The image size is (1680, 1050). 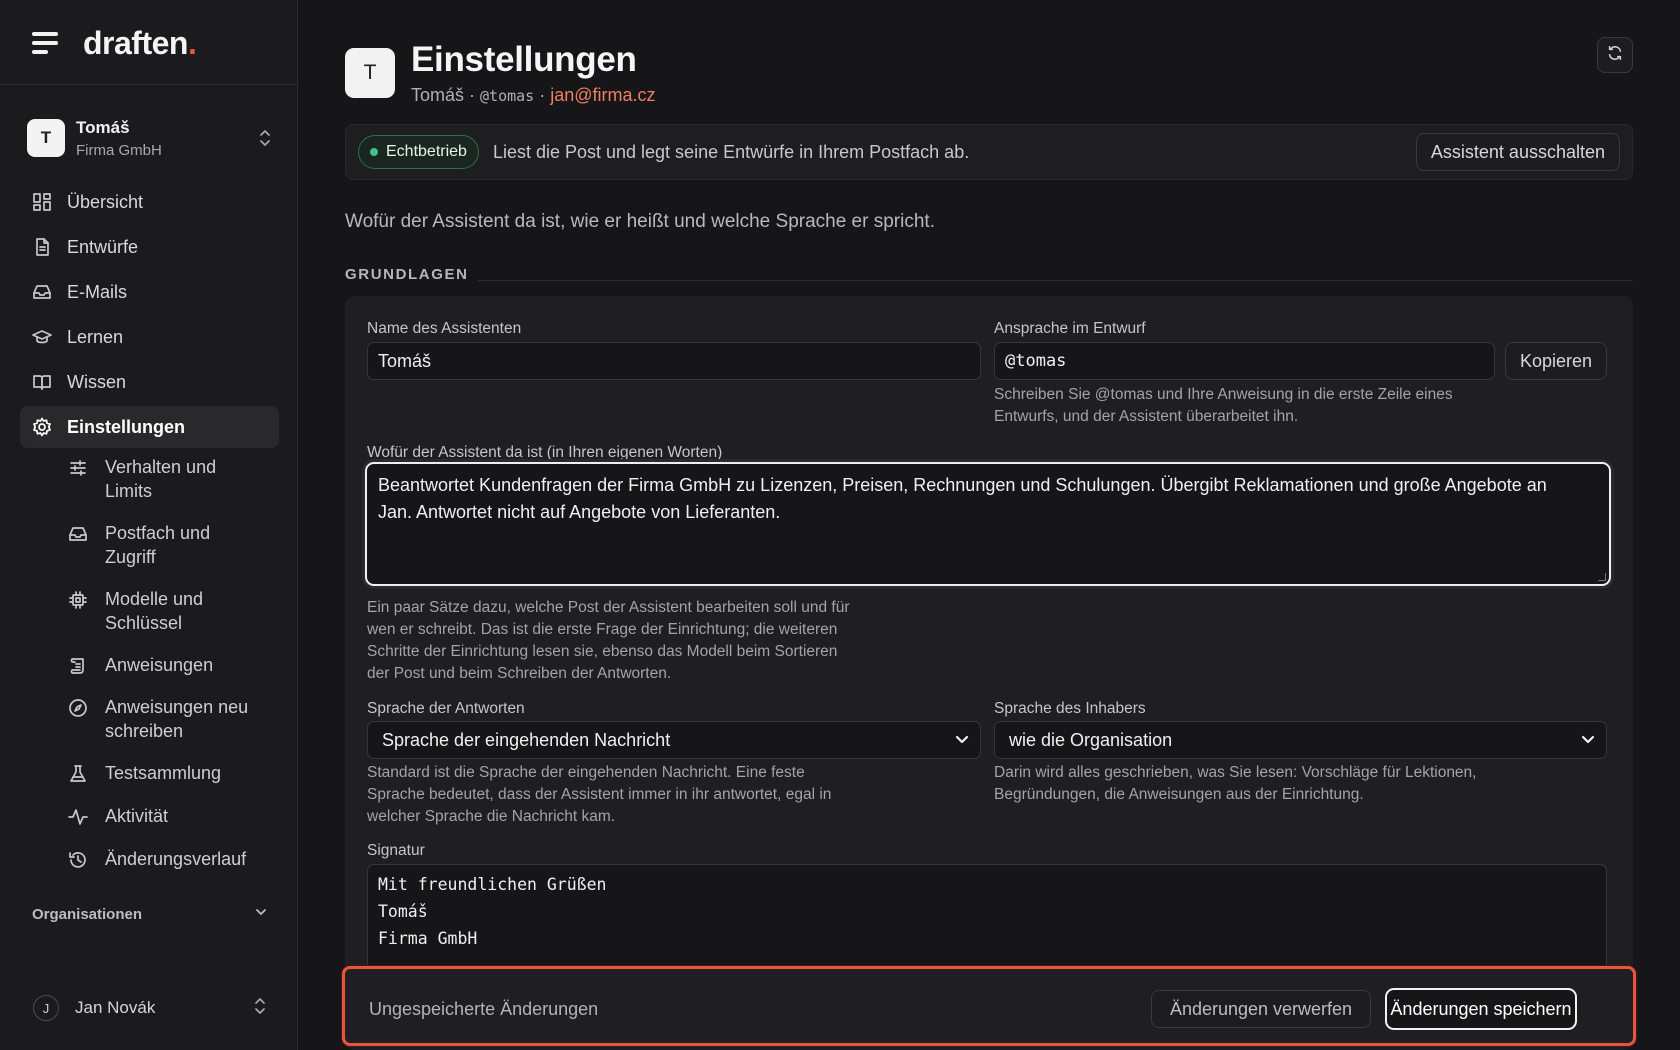 What do you see at coordinates (173, 825) in the screenshot?
I see `subnav-item-aktivitaet: Aktivität` at bounding box center [173, 825].